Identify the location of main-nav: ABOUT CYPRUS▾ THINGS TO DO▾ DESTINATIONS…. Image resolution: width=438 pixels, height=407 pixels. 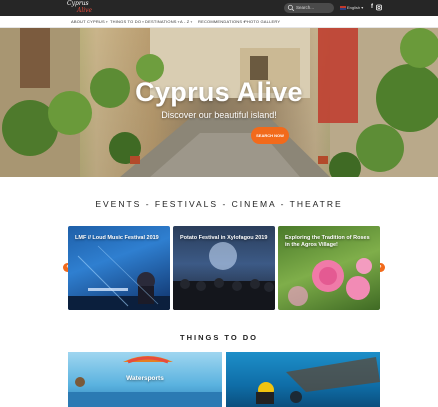
(219, 22).